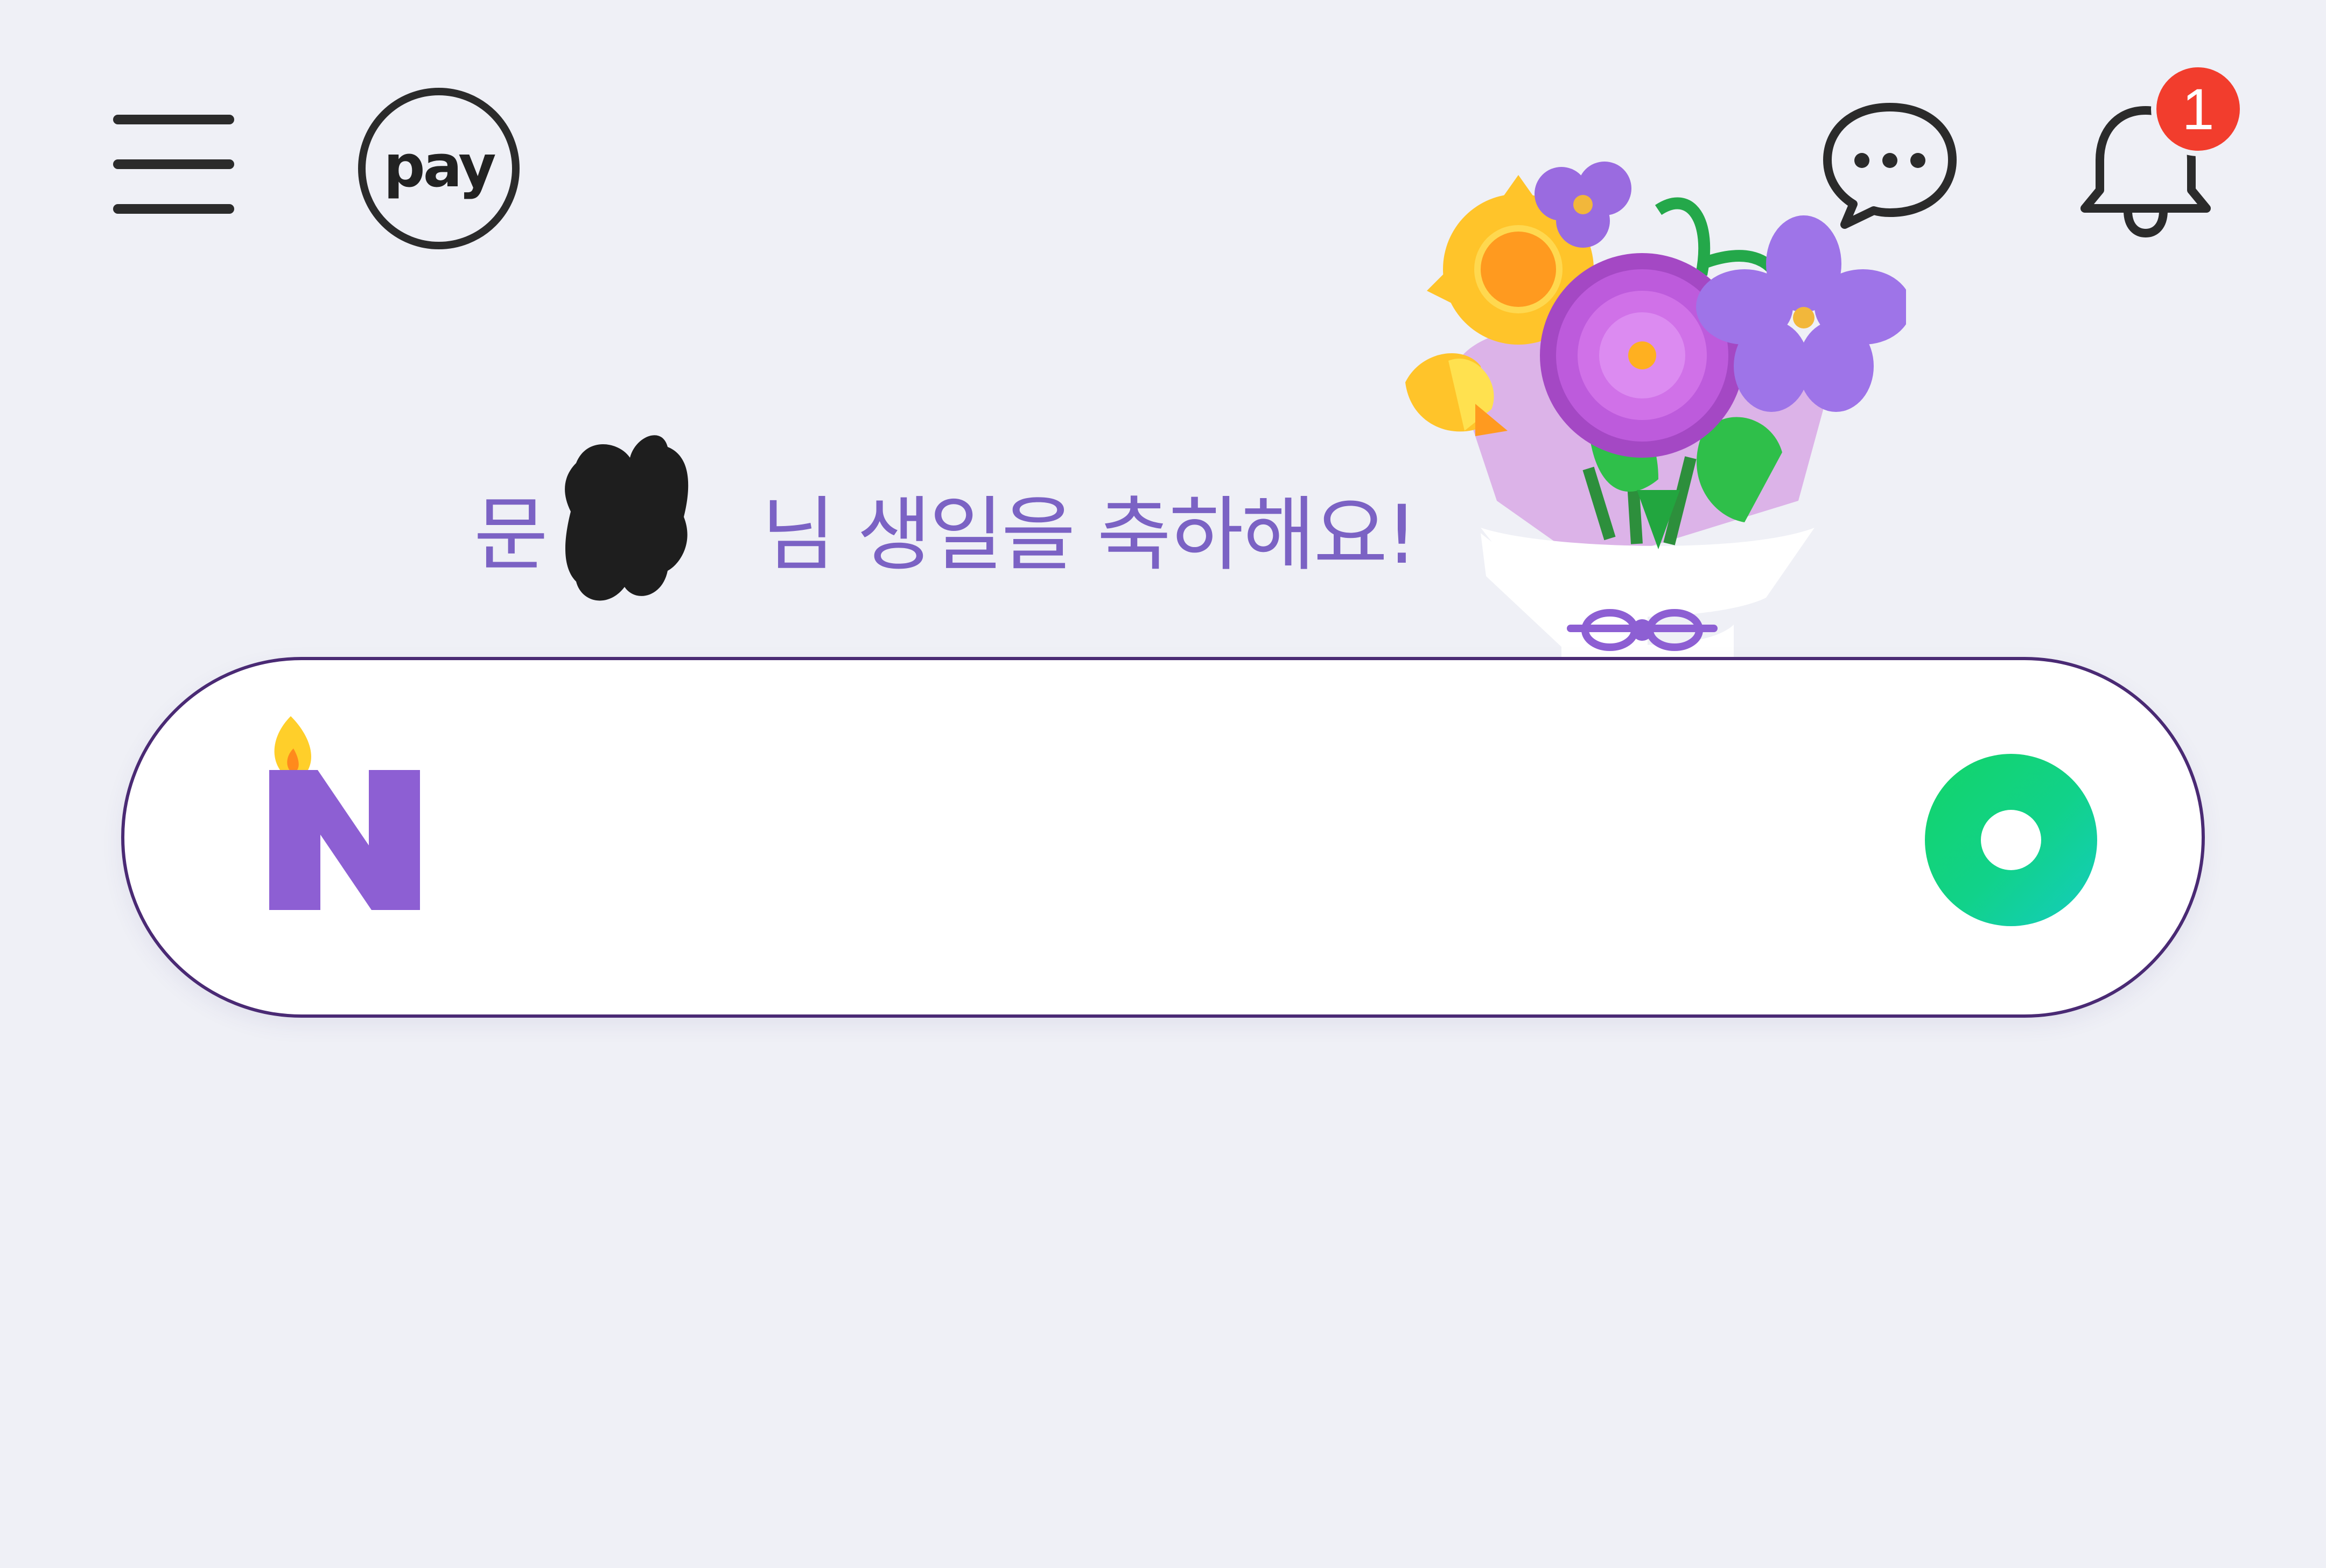 The width and height of the screenshot is (2326, 1568). I want to click on green-search-circle-icon, so click(2011, 840).